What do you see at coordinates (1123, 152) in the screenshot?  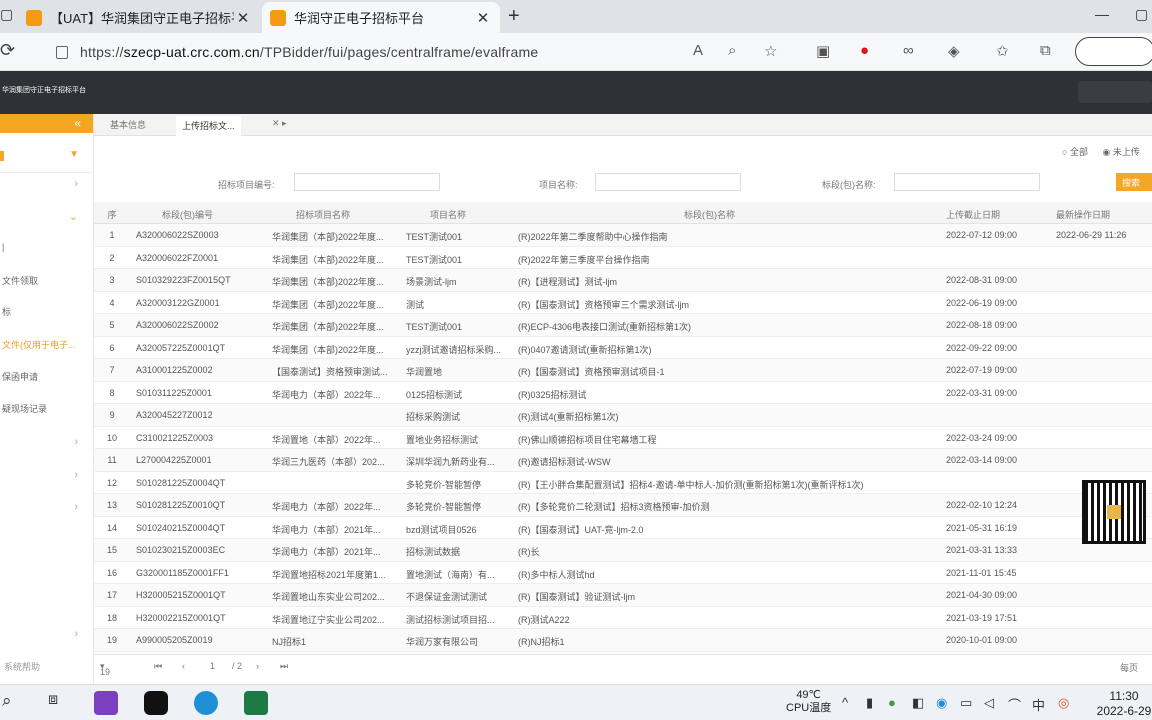 I see `radio-not-uploaded: ◉ 未上传` at bounding box center [1123, 152].